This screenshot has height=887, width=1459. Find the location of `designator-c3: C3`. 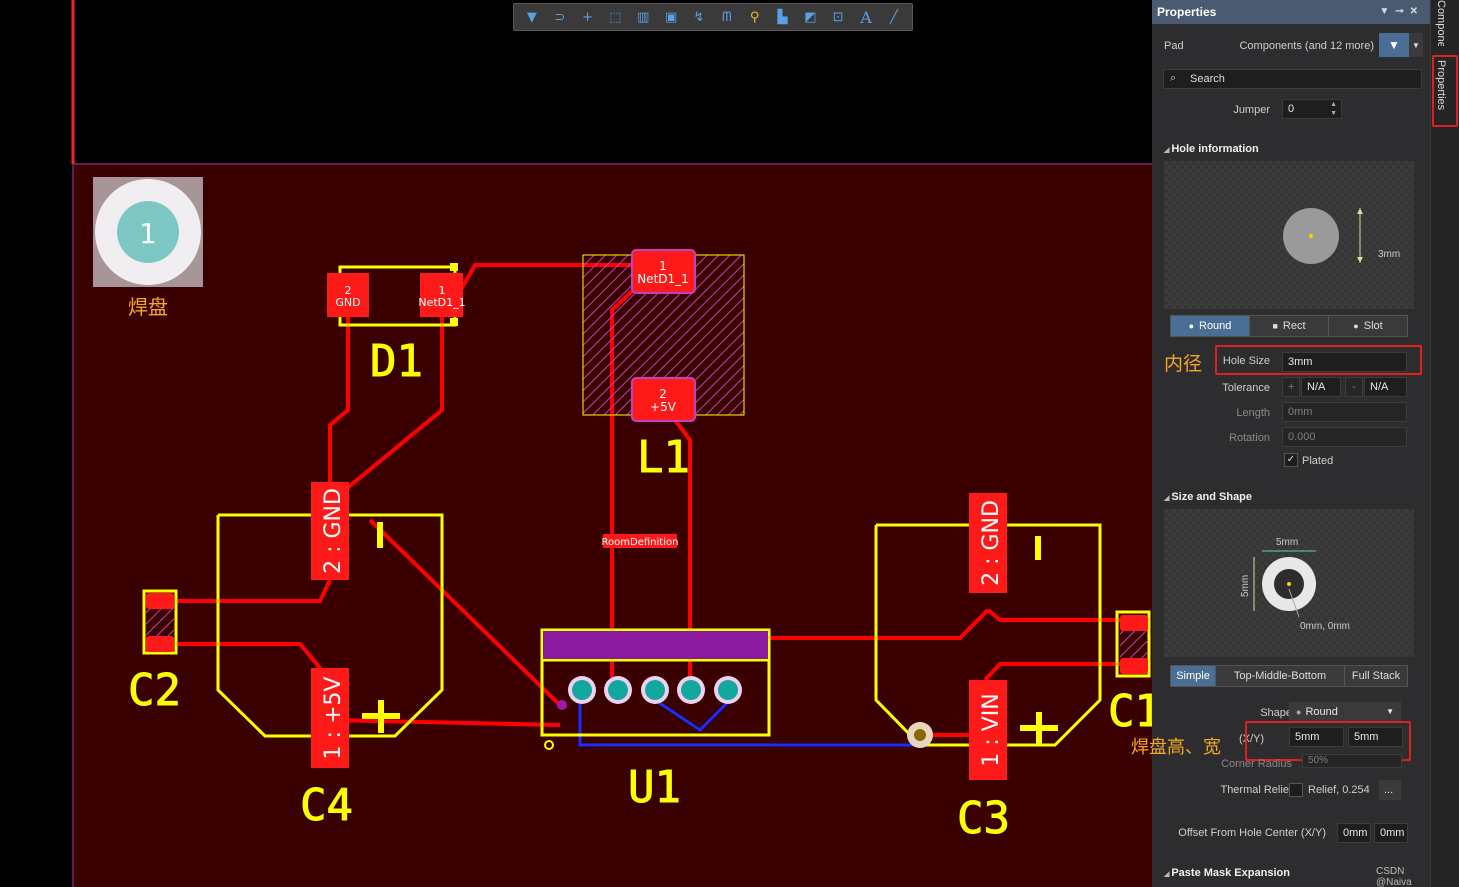

designator-c3: C3 is located at coordinates (983, 818).